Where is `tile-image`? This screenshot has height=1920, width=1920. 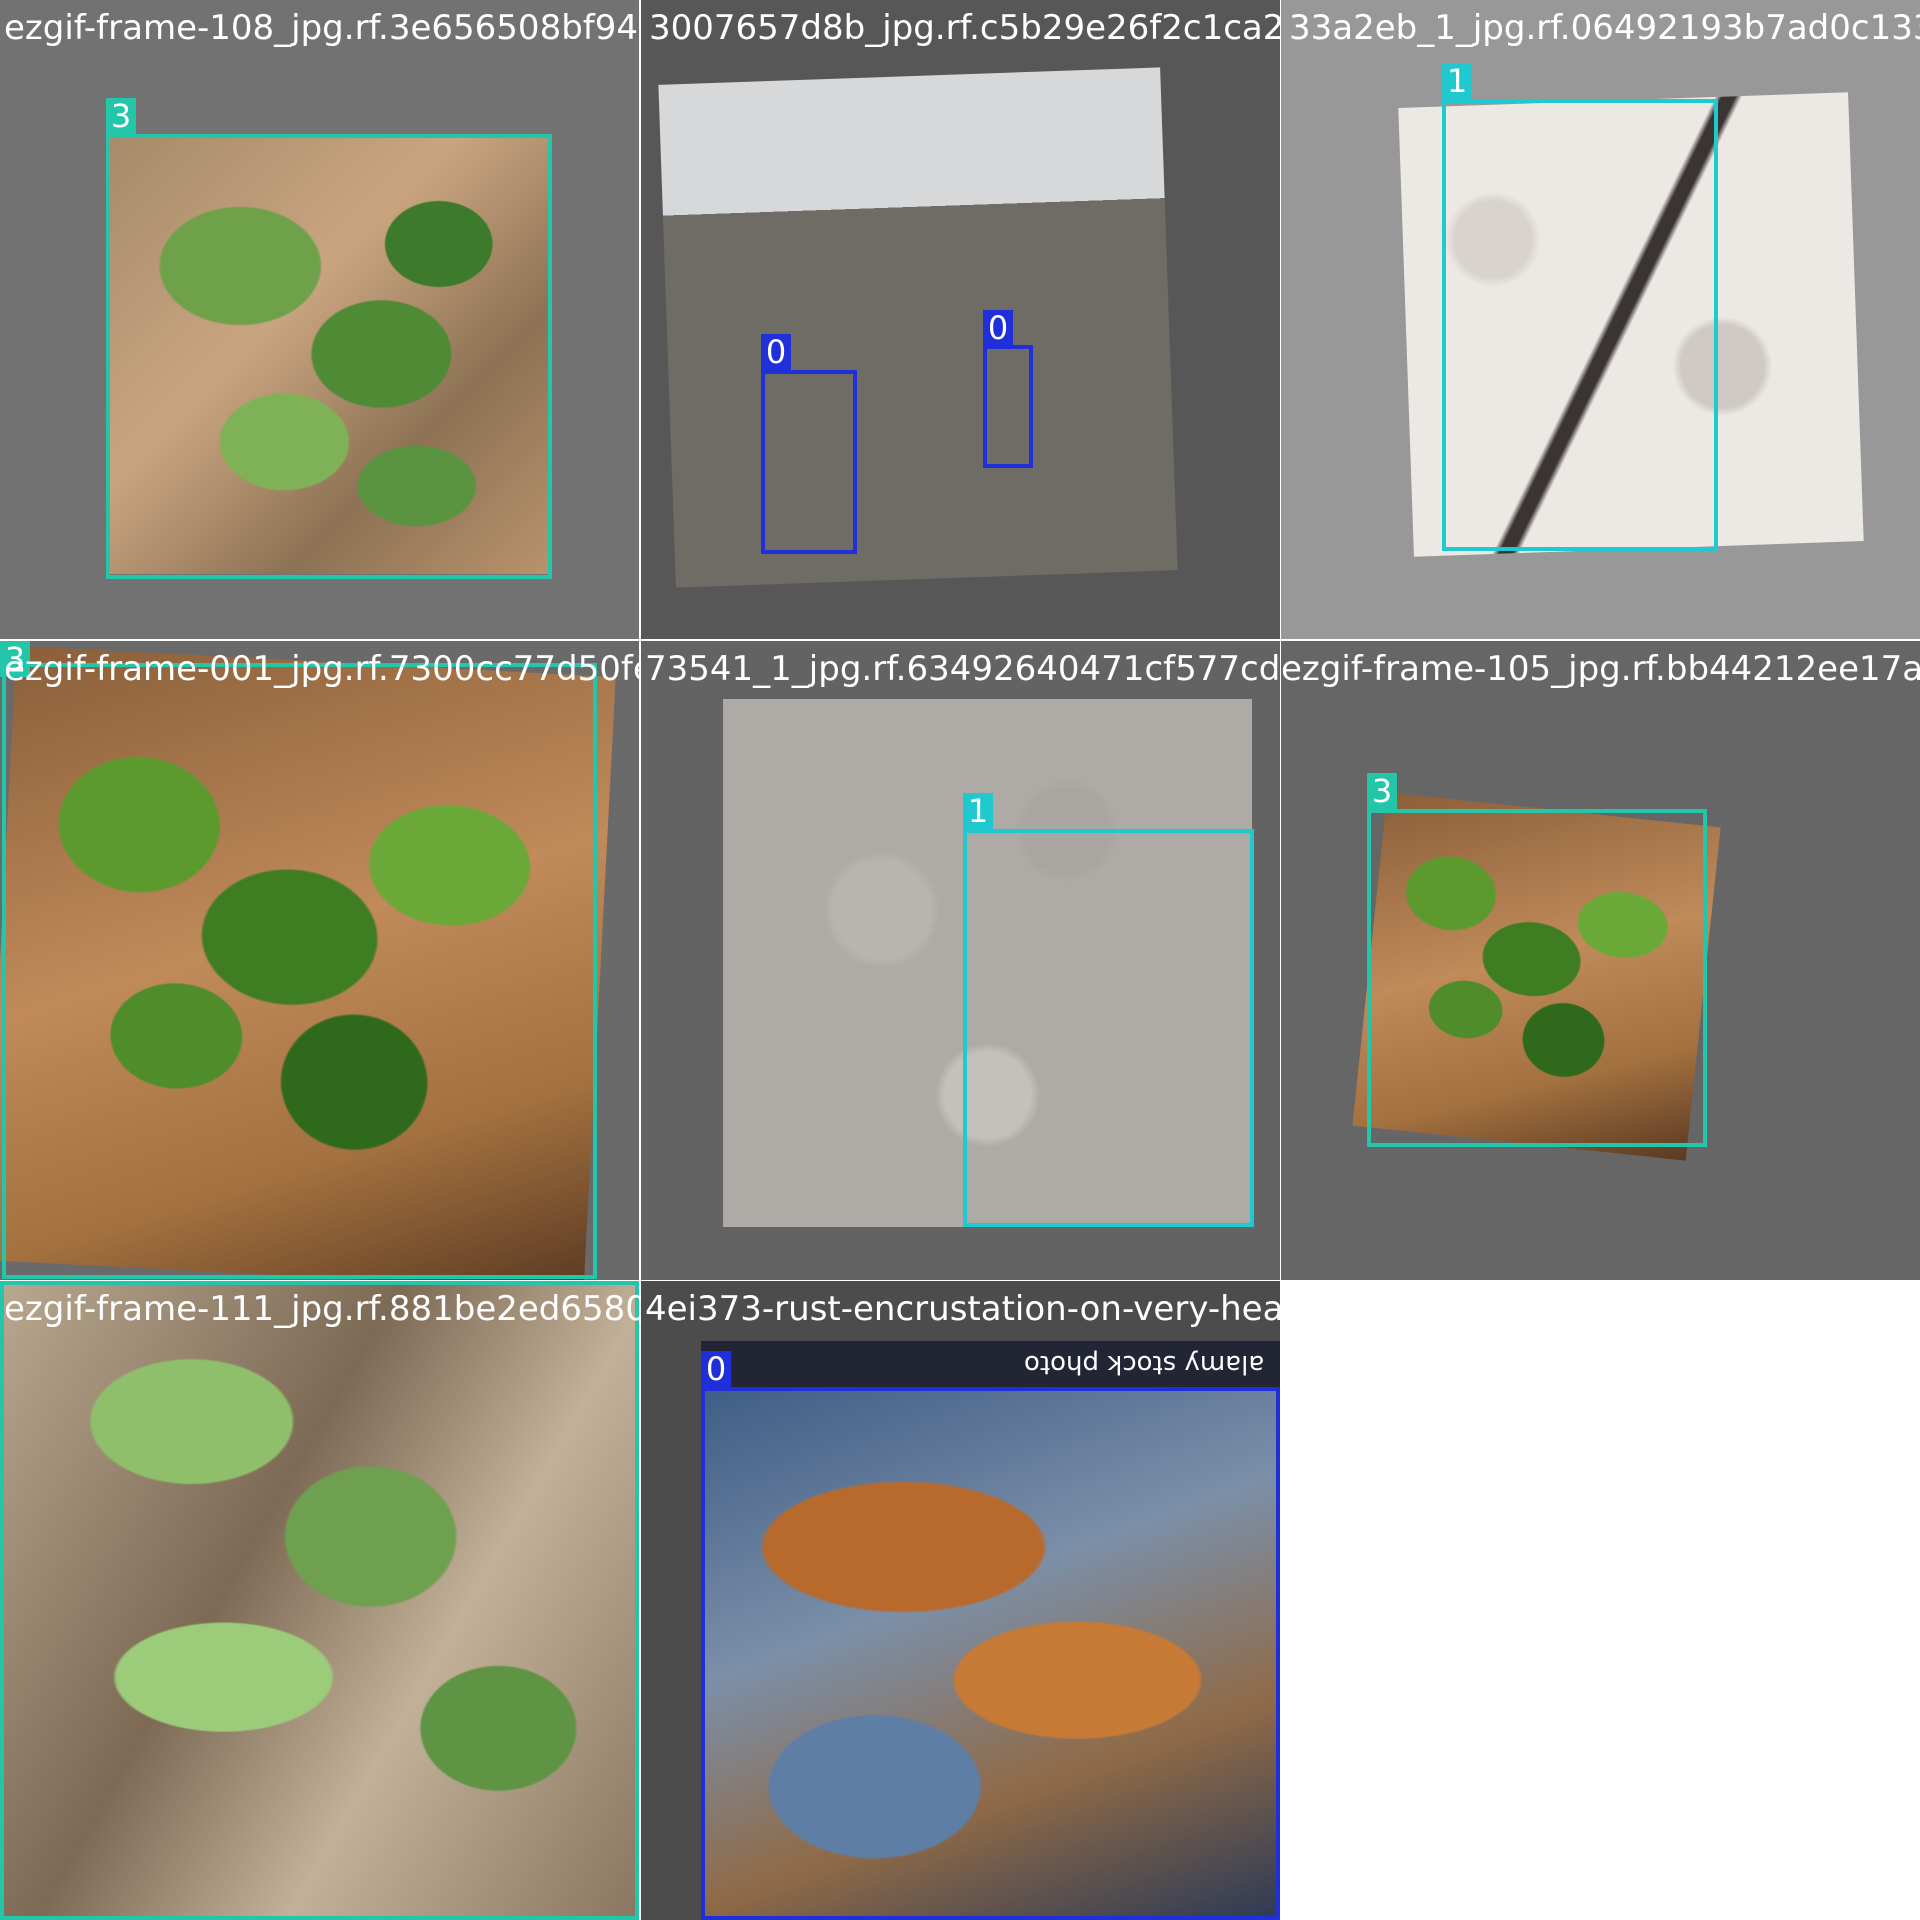
tile-image is located at coordinates (918, 327).